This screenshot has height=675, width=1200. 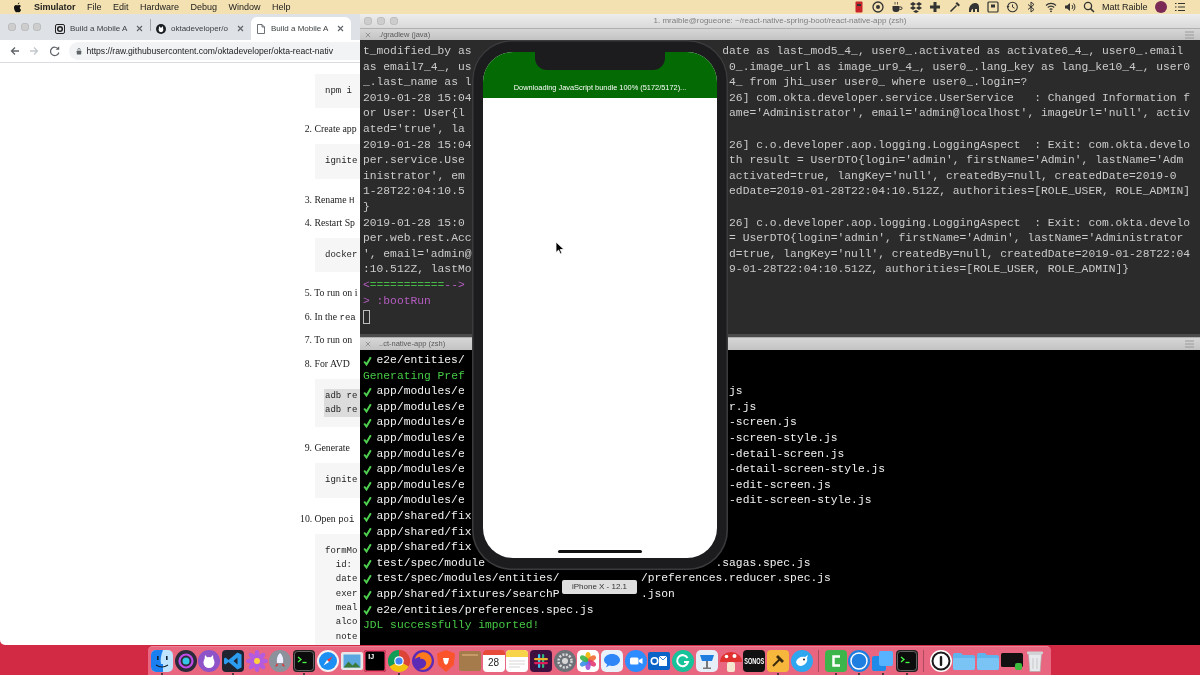 I want to click on back-icon, so click(x=14, y=51).